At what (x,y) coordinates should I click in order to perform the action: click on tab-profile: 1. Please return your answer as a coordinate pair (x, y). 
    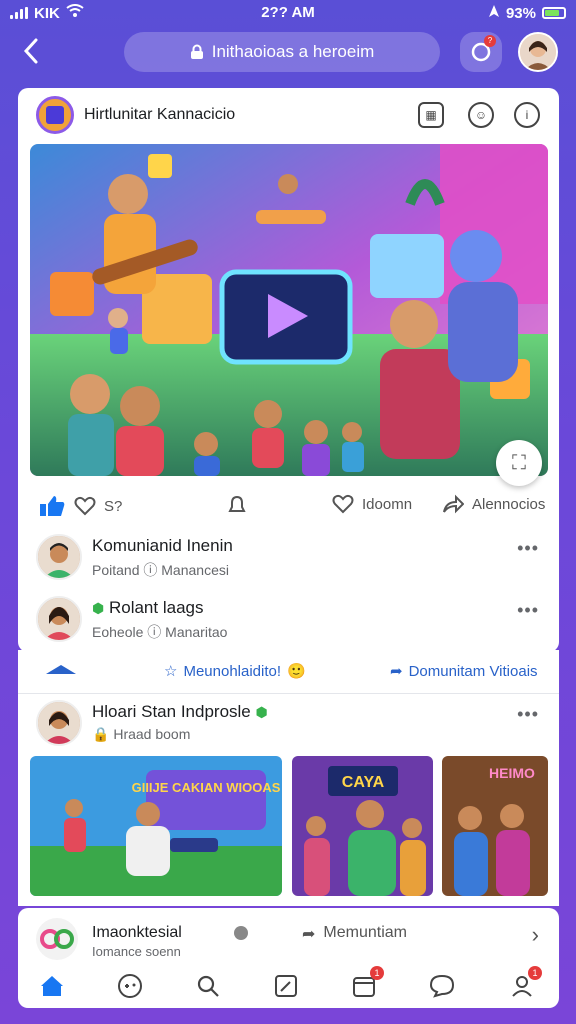
    Looking at the image, I should click on (525, 983).